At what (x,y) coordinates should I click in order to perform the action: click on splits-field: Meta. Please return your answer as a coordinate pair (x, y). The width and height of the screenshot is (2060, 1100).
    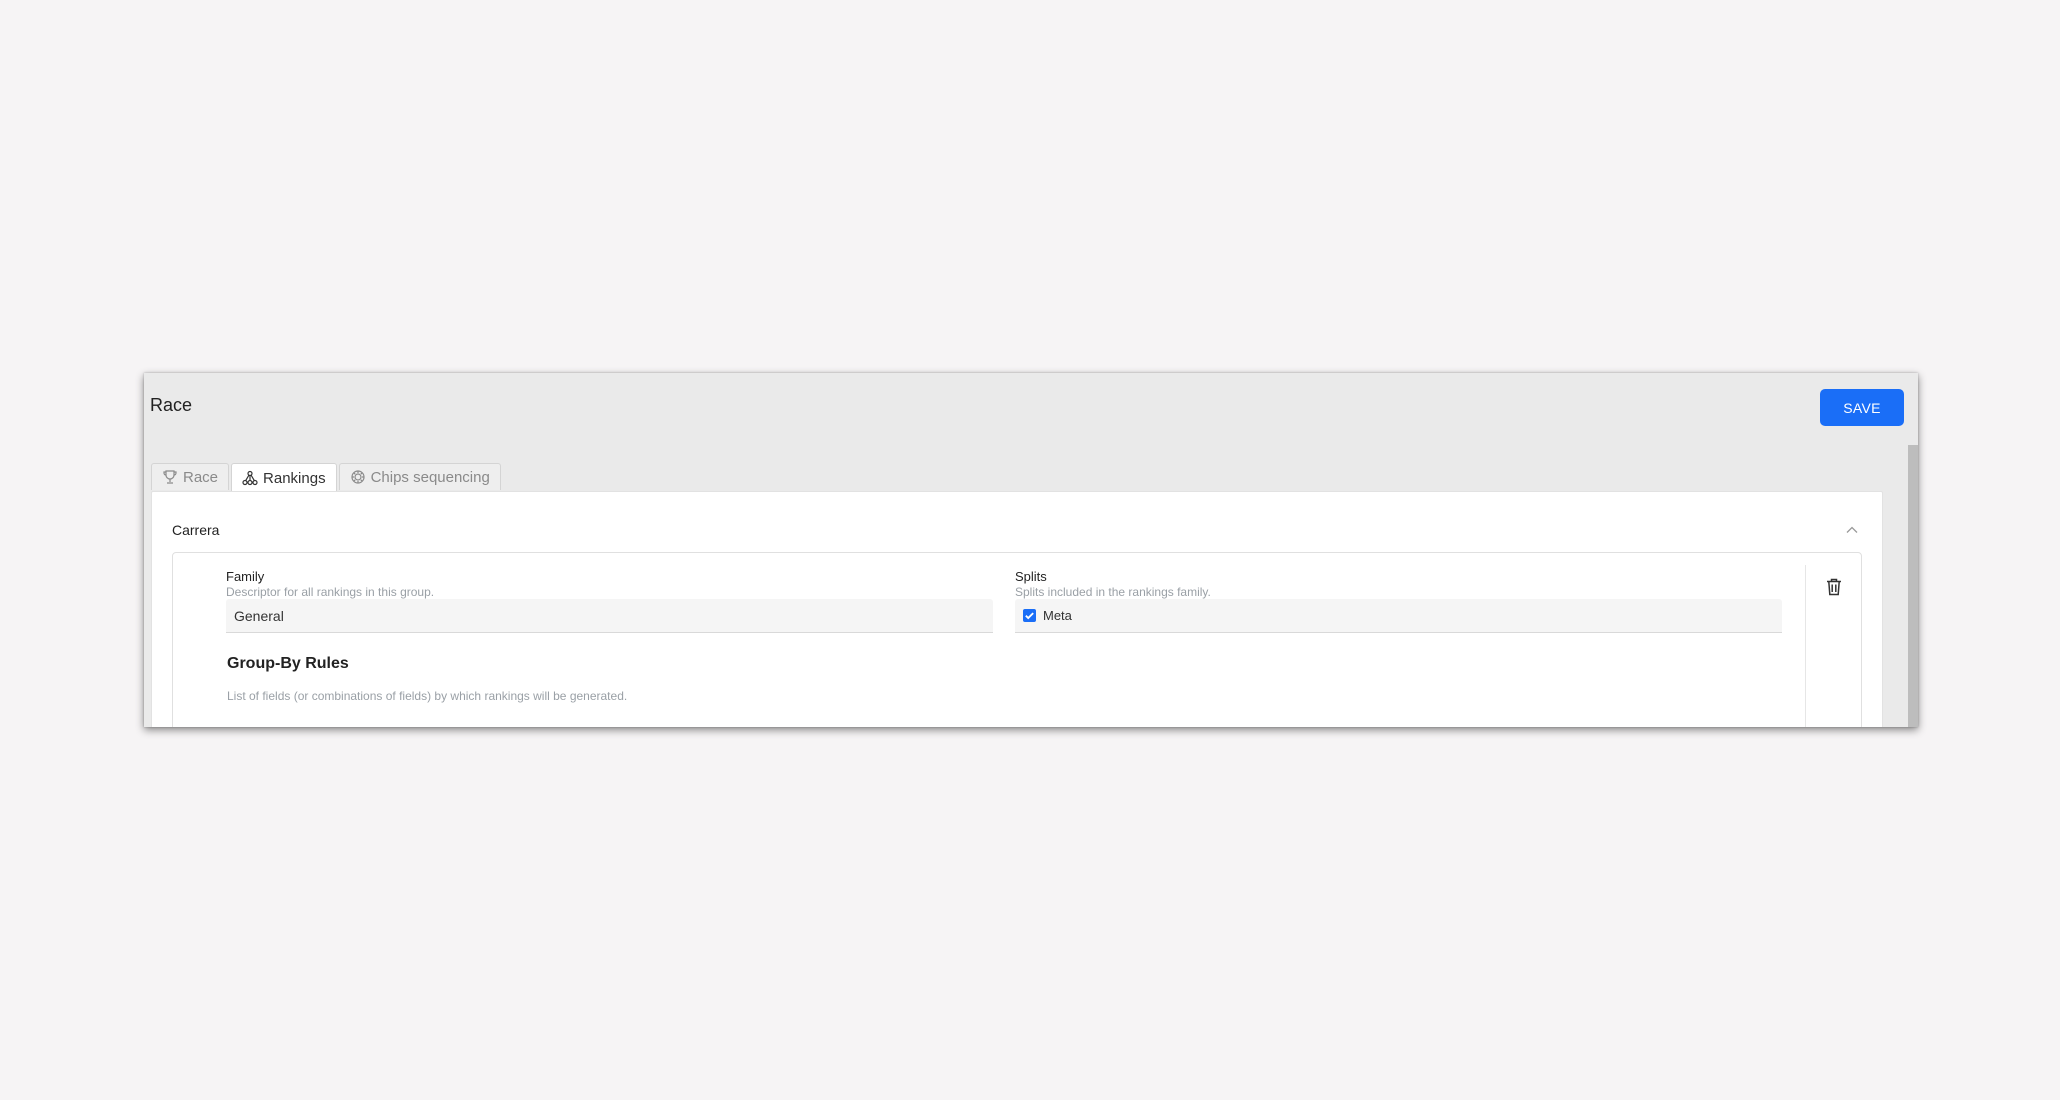
    Looking at the image, I should click on (1398, 616).